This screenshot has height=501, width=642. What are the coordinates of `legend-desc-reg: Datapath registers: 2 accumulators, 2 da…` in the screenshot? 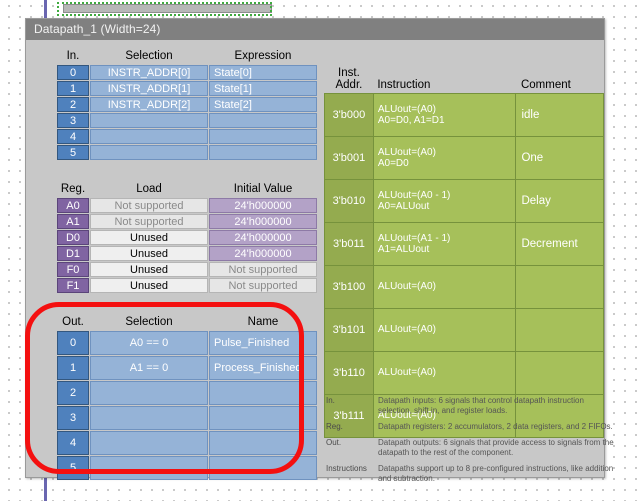 It's located at (495, 426).